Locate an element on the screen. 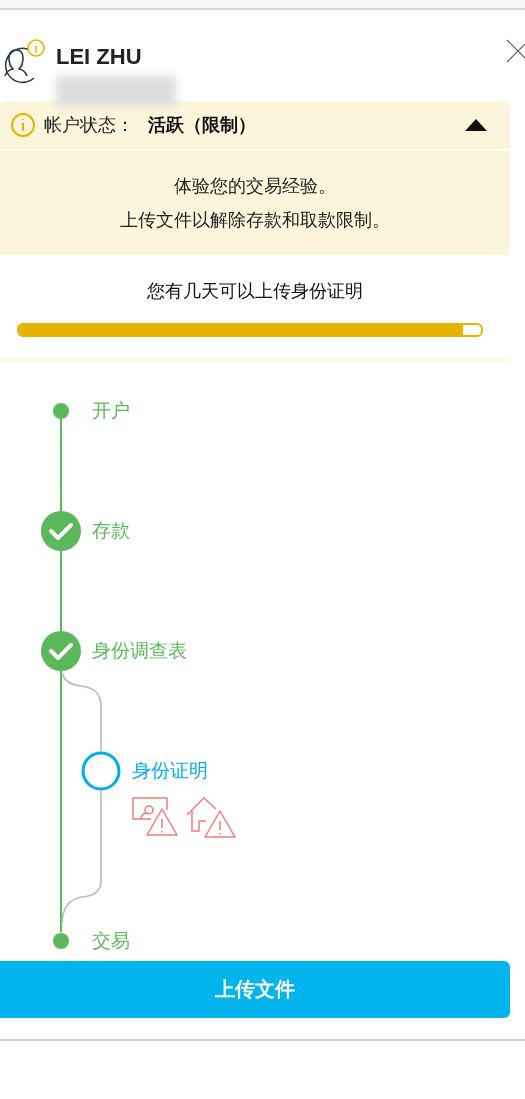 The width and height of the screenshot is (525, 1099). status-message: 上传文件以解除存款和取款限制。 is located at coordinates (255, 220).